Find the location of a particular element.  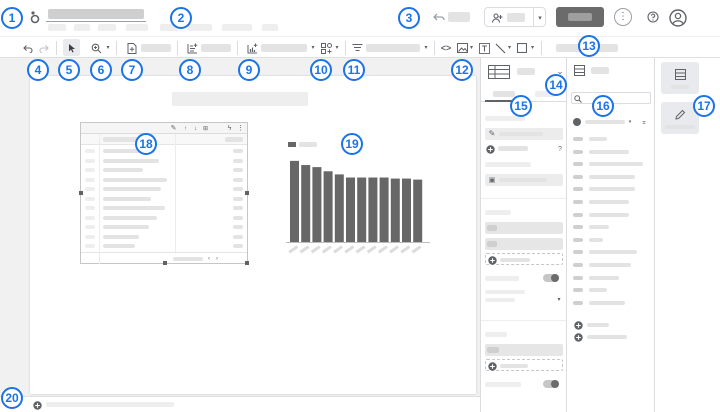

table-header-cell is located at coordinates (234, 139).